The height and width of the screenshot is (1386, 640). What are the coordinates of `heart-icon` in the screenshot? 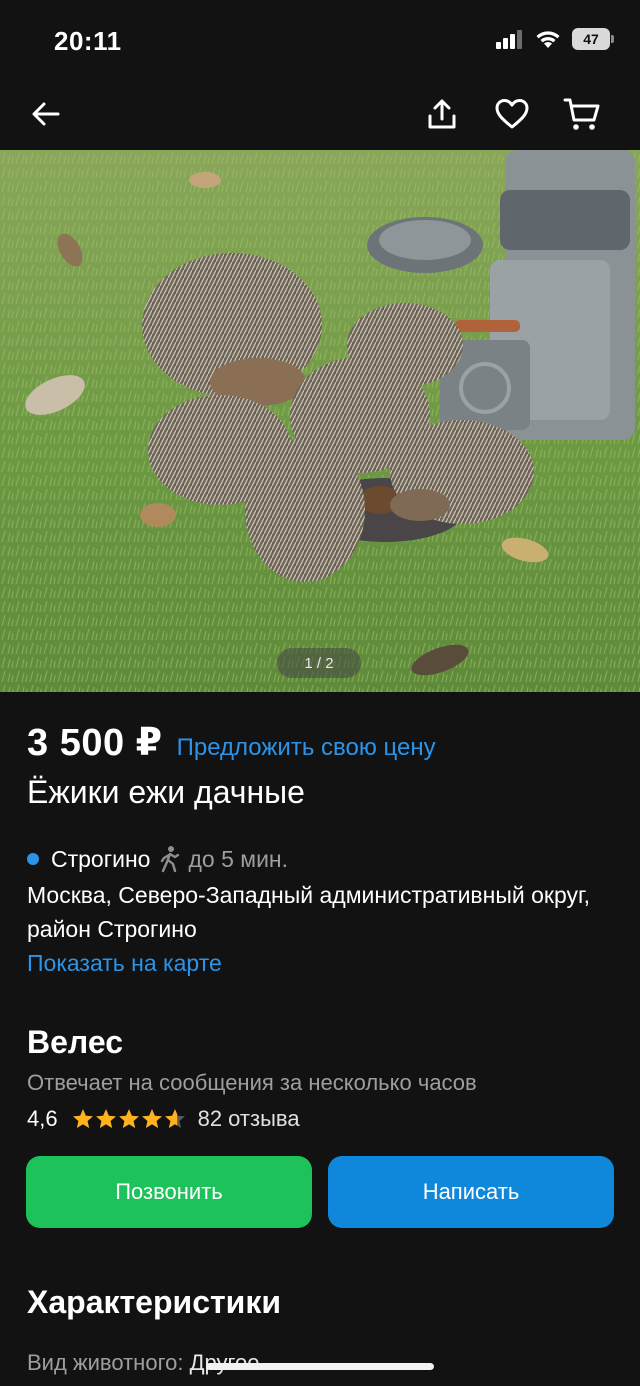 It's located at (512, 114).